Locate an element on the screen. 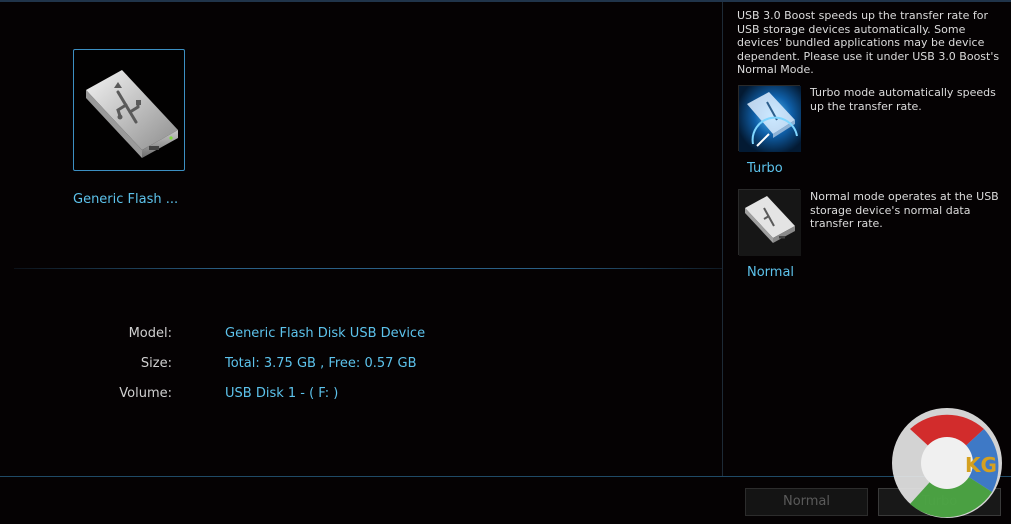 The image size is (1011, 524). normal-button: Normal is located at coordinates (806, 502).